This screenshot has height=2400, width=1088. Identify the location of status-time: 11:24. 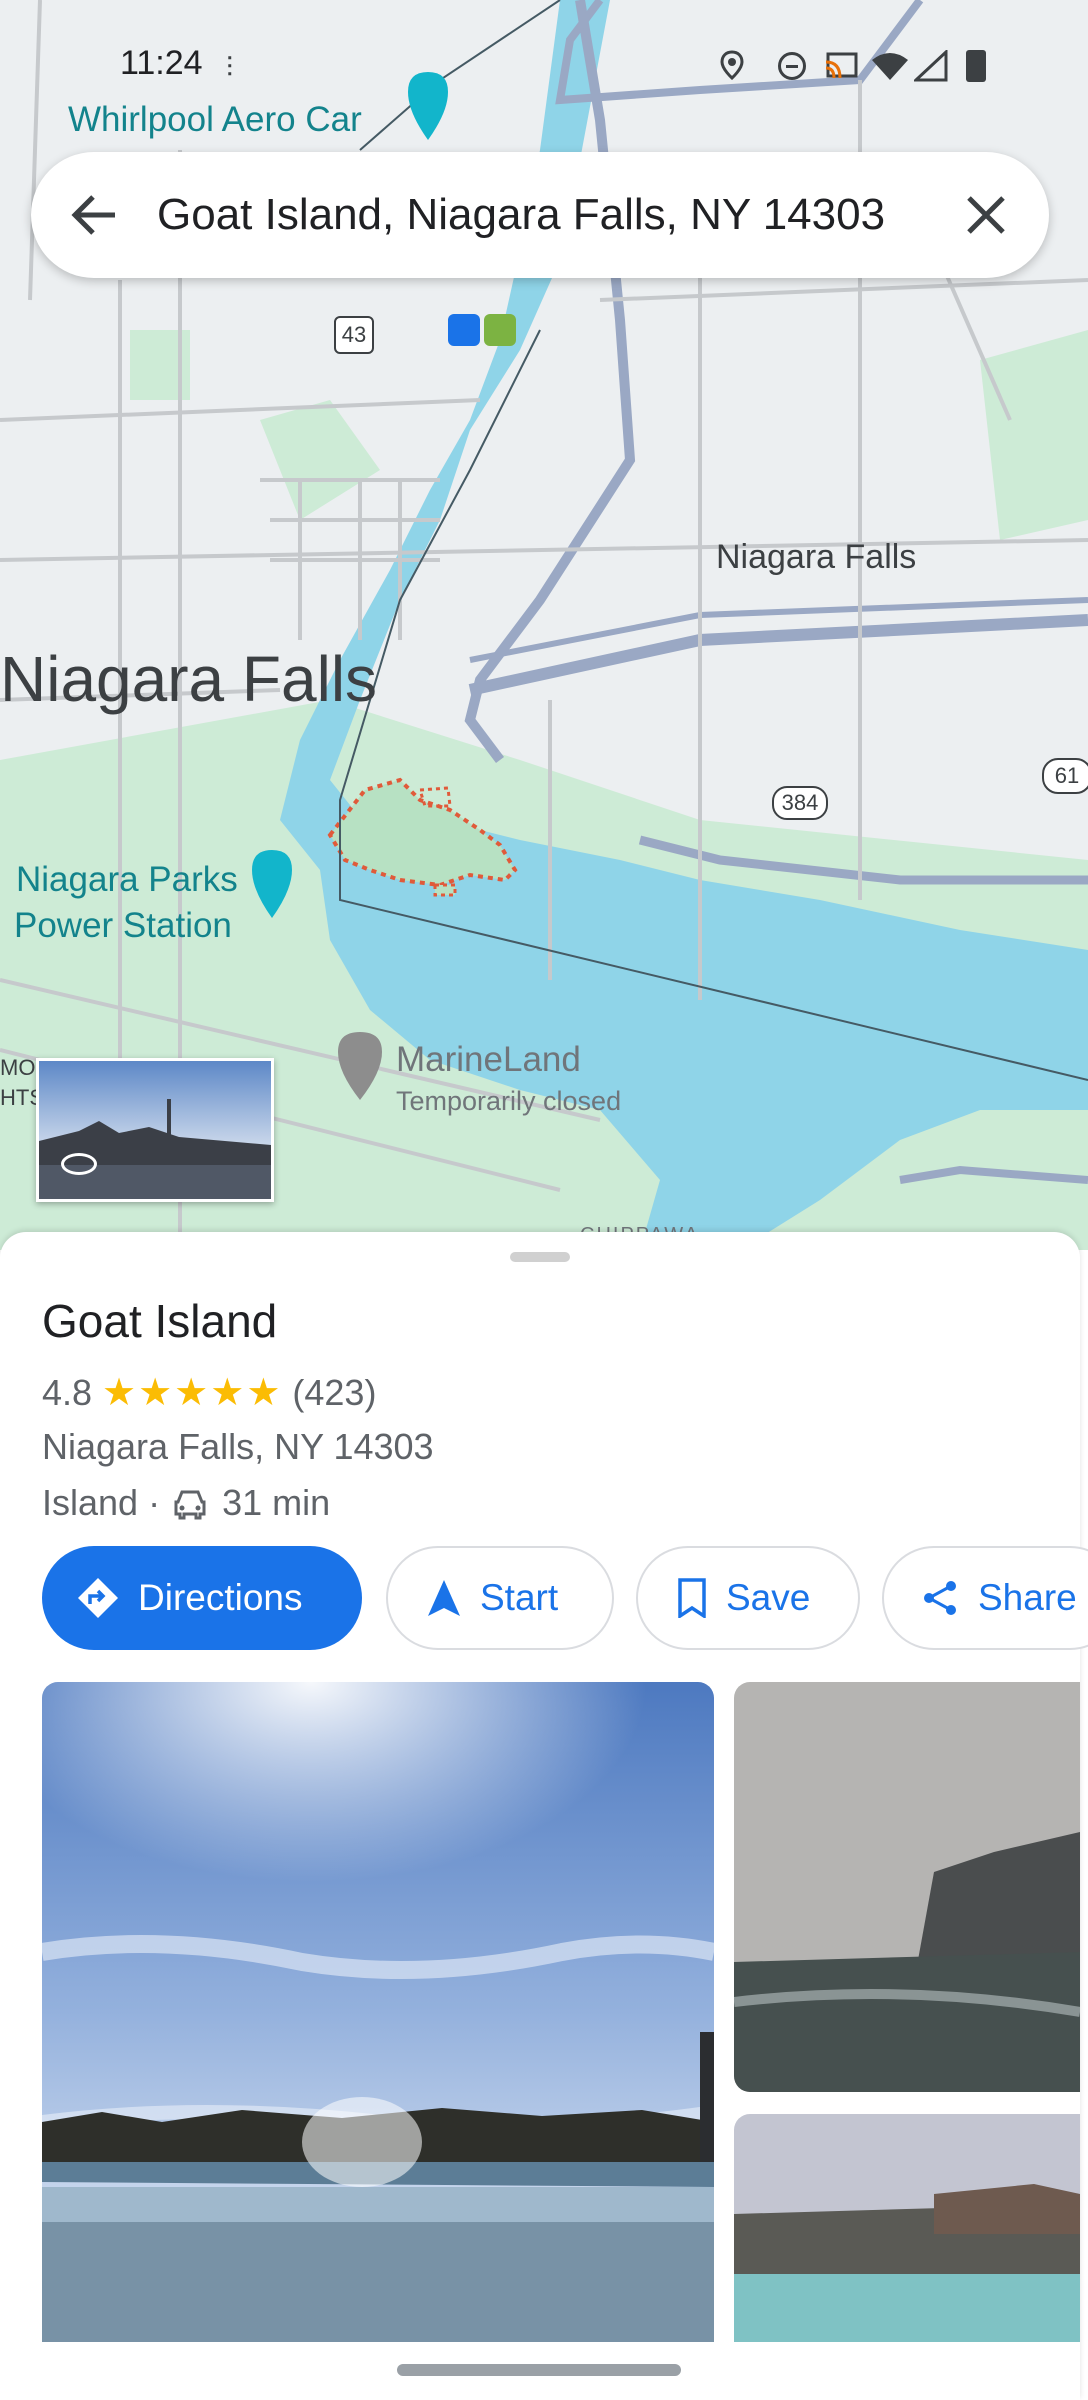
(161, 63).